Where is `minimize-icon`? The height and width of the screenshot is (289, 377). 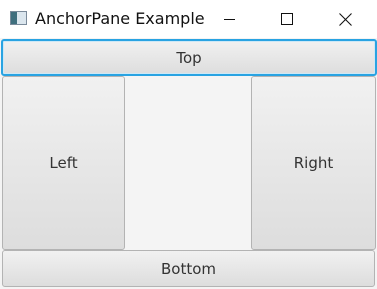 minimize-icon is located at coordinates (229, 19).